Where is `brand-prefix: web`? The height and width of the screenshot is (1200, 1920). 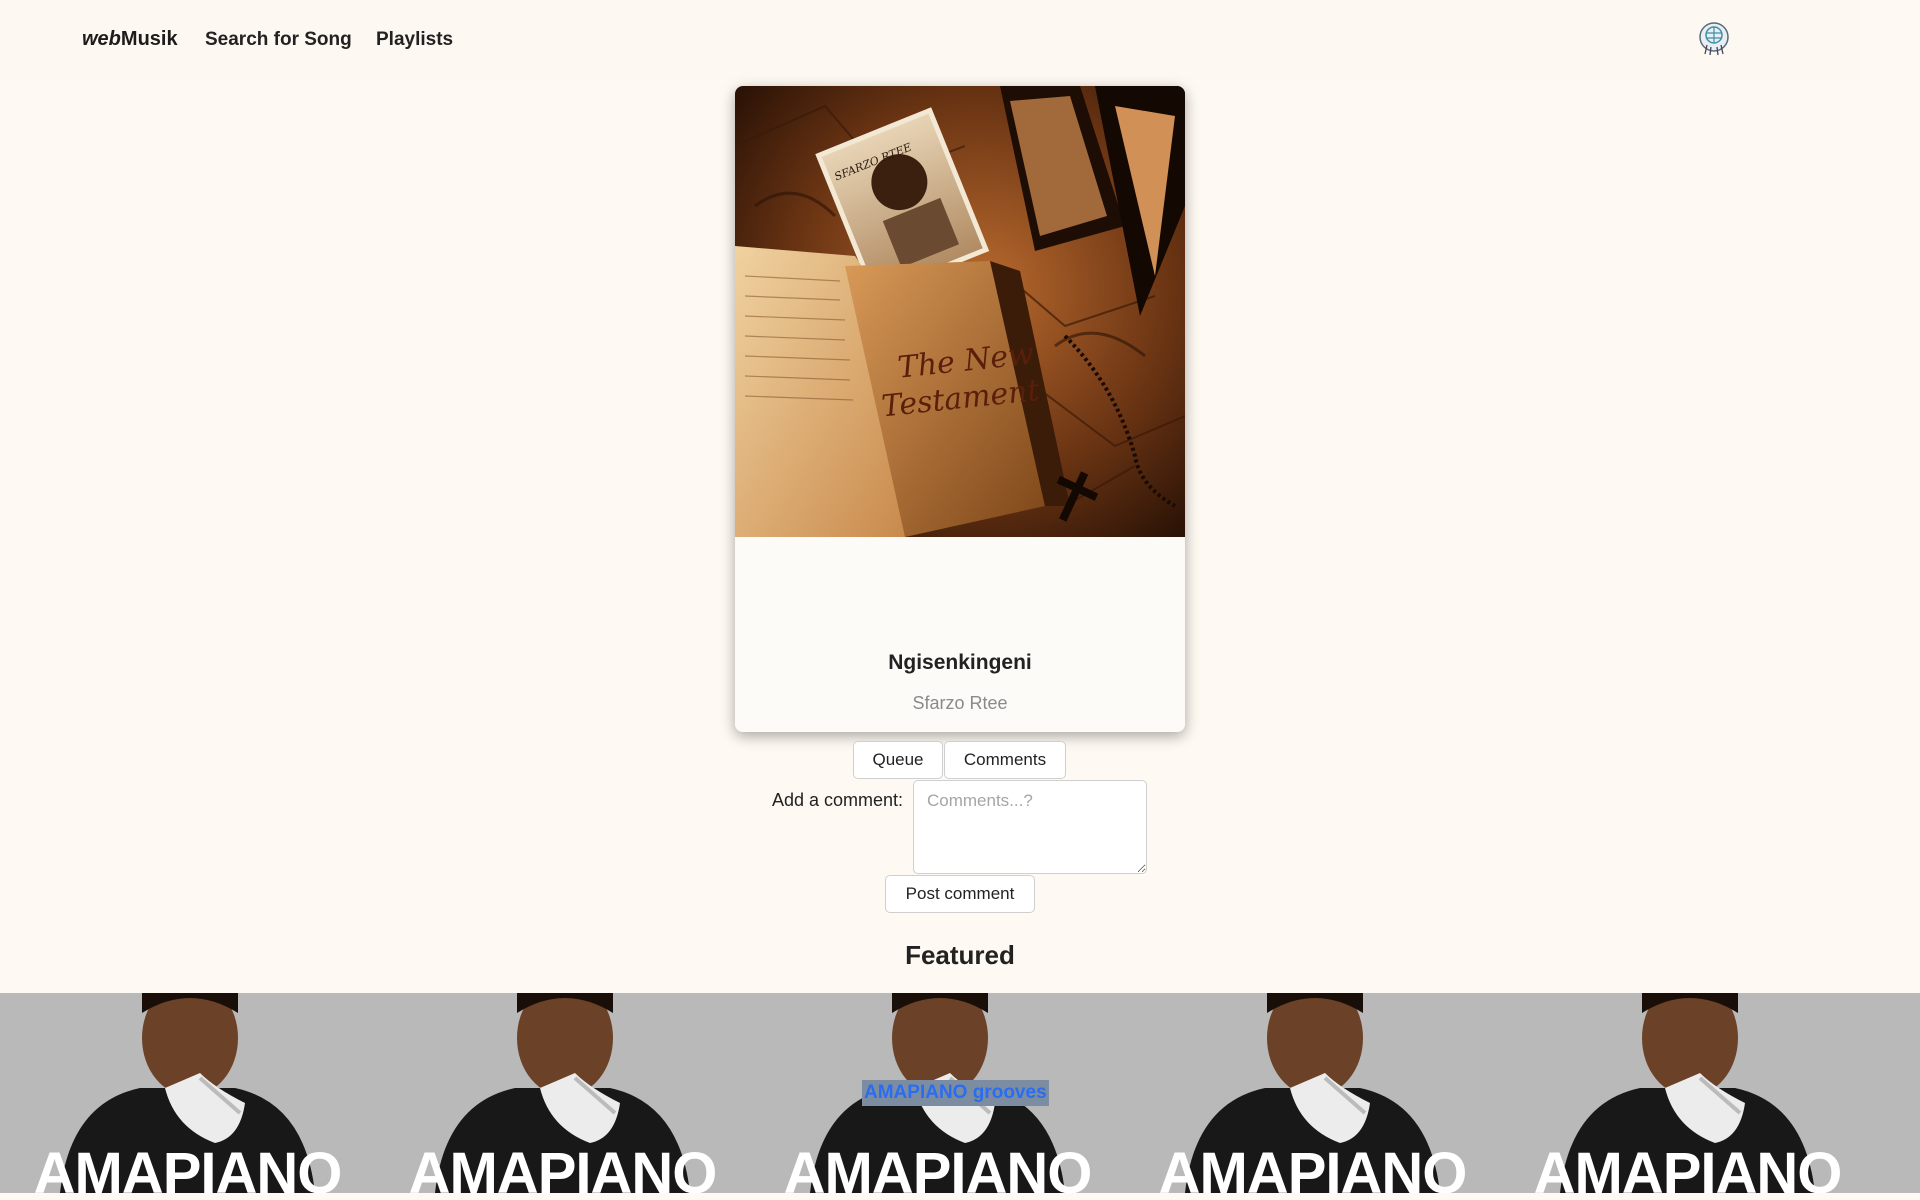 brand-prefix: web is located at coordinates (101, 39).